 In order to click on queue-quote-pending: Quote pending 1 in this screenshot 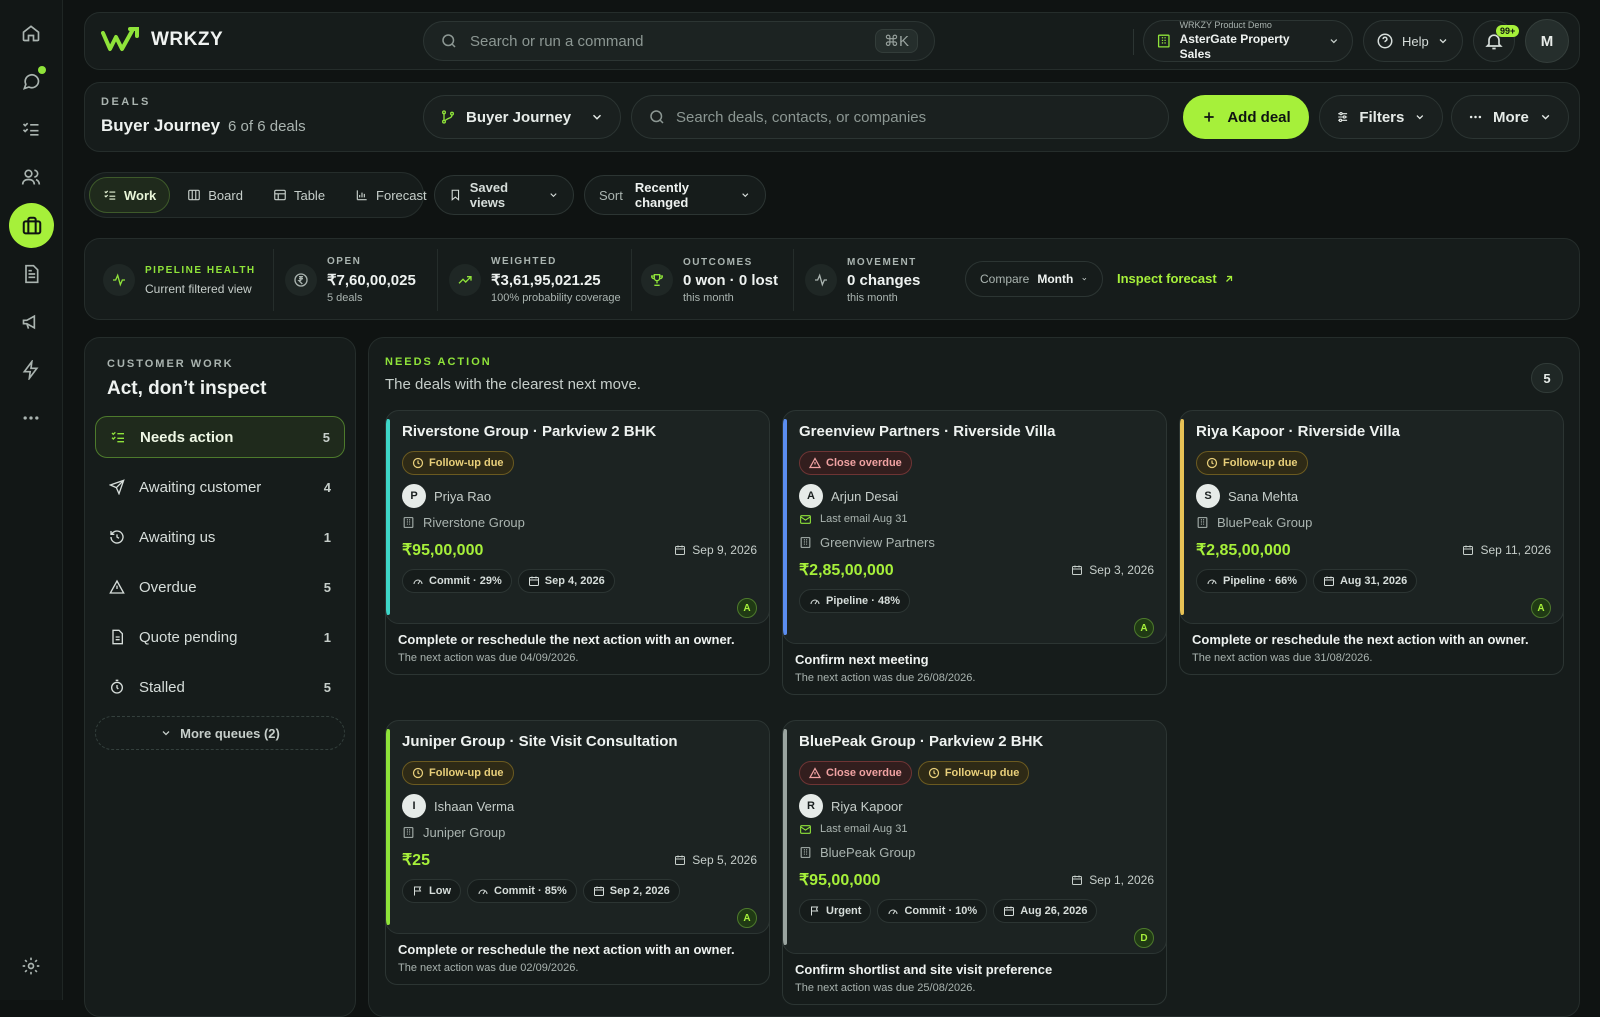, I will do `click(220, 637)`.